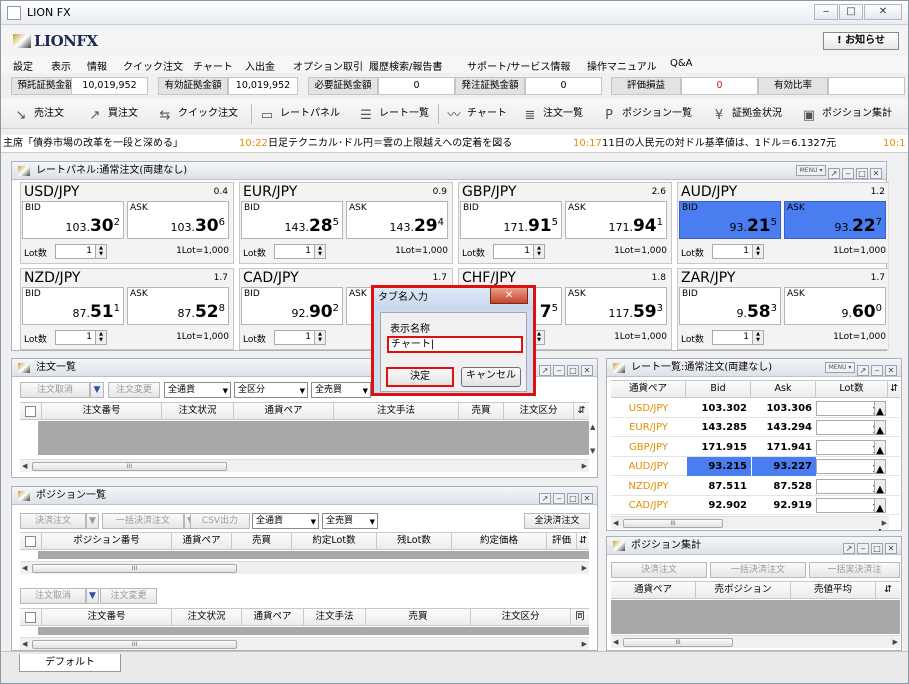  I want to click on toolbar-button-5: 〰チャート, so click(476, 114).